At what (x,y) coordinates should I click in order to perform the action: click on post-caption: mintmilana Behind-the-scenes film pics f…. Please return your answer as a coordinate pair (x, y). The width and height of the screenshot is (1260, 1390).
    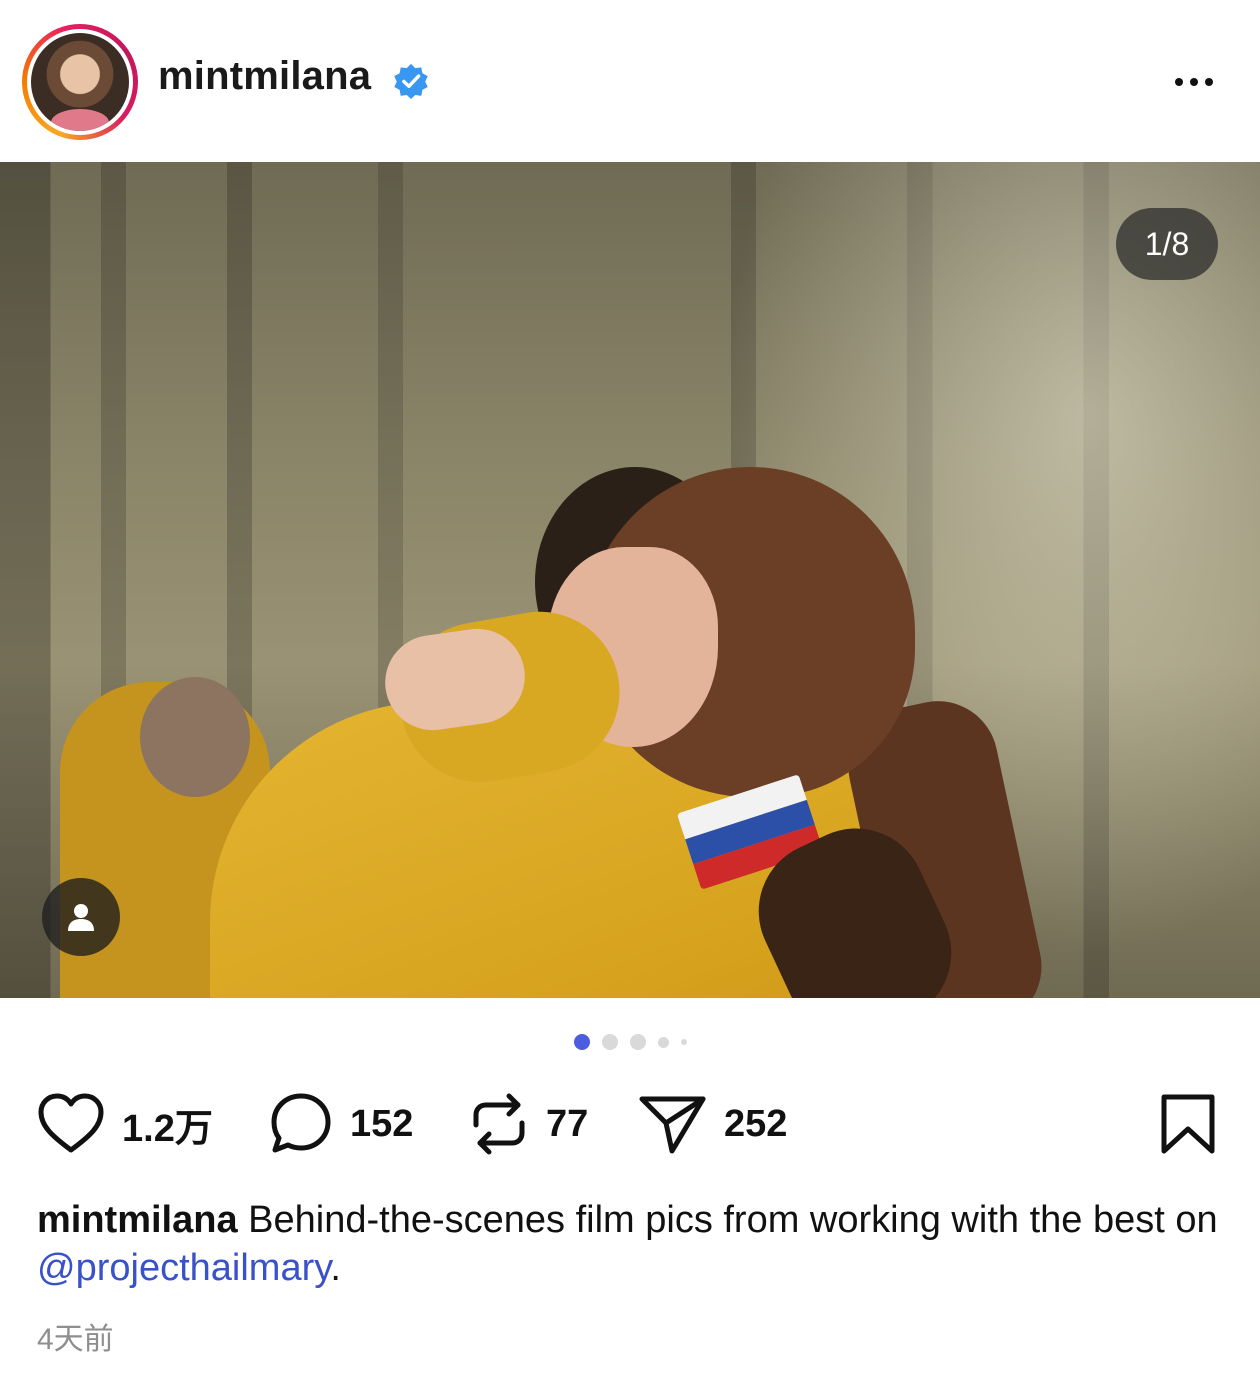
    Looking at the image, I should click on (632, 1244).